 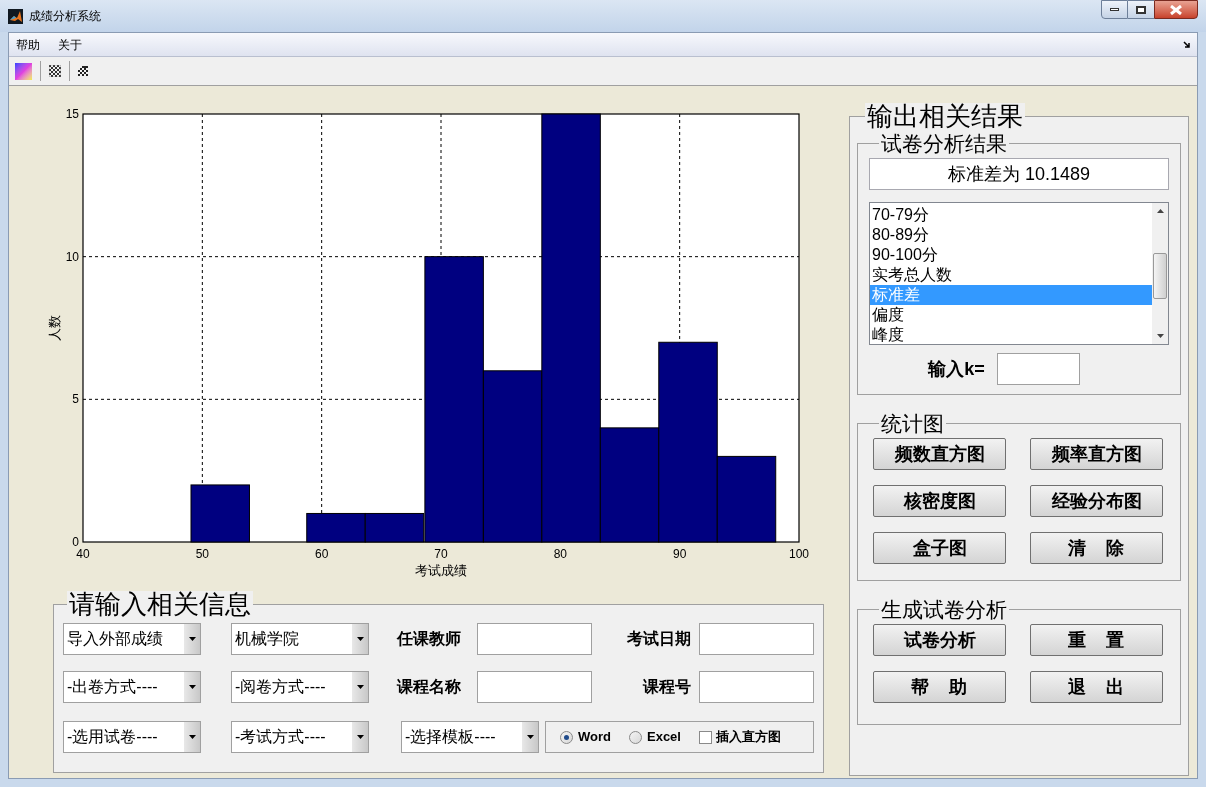 What do you see at coordinates (939, 454) in the screenshot?
I see `action-button: 频数直方图` at bounding box center [939, 454].